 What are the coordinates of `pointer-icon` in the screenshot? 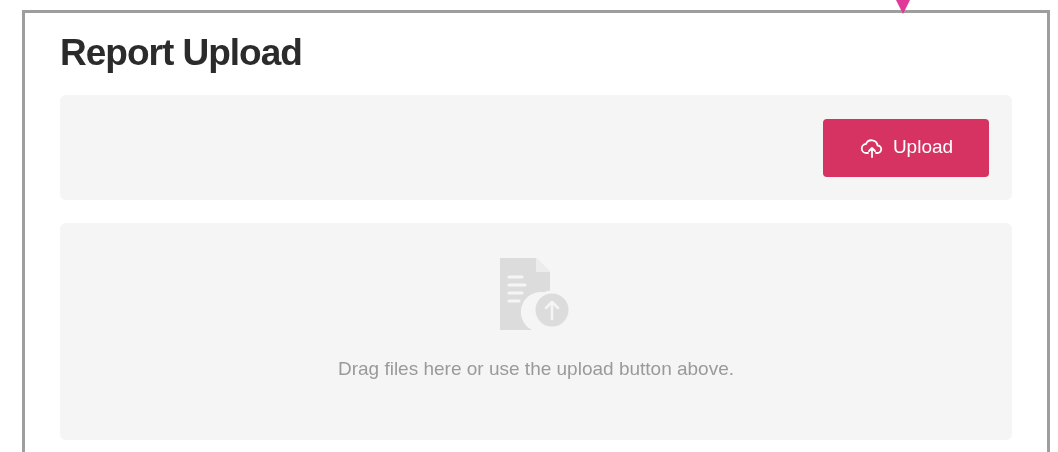 It's located at (903, 7).